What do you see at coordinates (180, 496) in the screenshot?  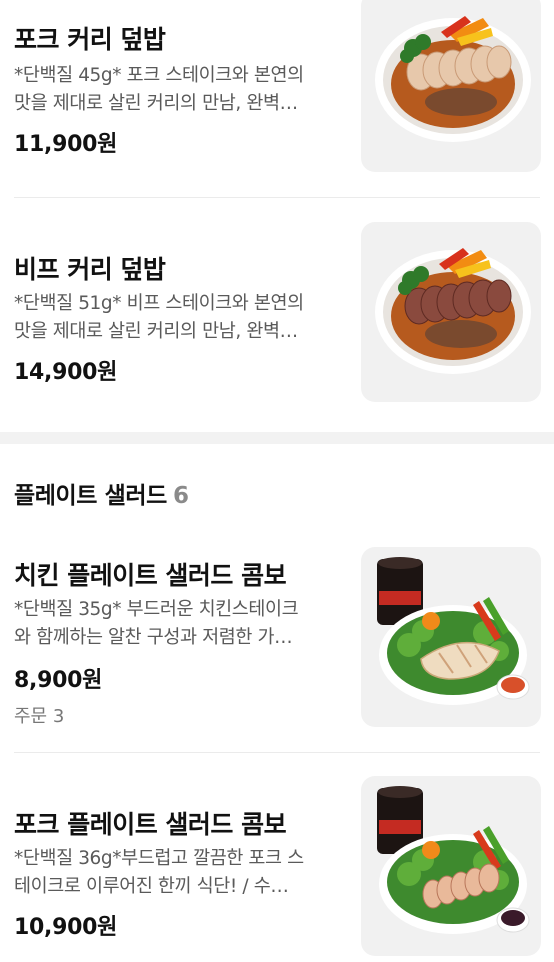 I see `section-item-count: 6` at bounding box center [180, 496].